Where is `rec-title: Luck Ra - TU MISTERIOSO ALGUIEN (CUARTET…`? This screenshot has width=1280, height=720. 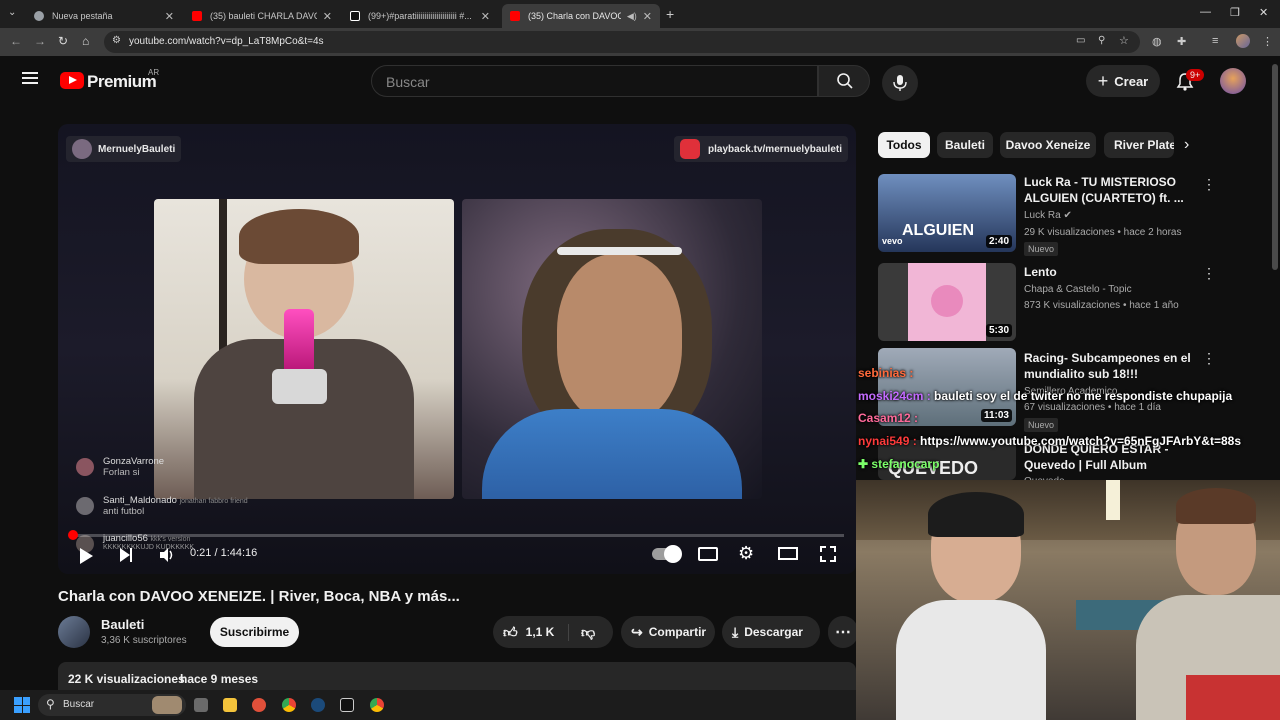 rec-title: Luck Ra - TU MISTERIOSO ALGUIEN (CUARTET… is located at coordinates (1112, 190).